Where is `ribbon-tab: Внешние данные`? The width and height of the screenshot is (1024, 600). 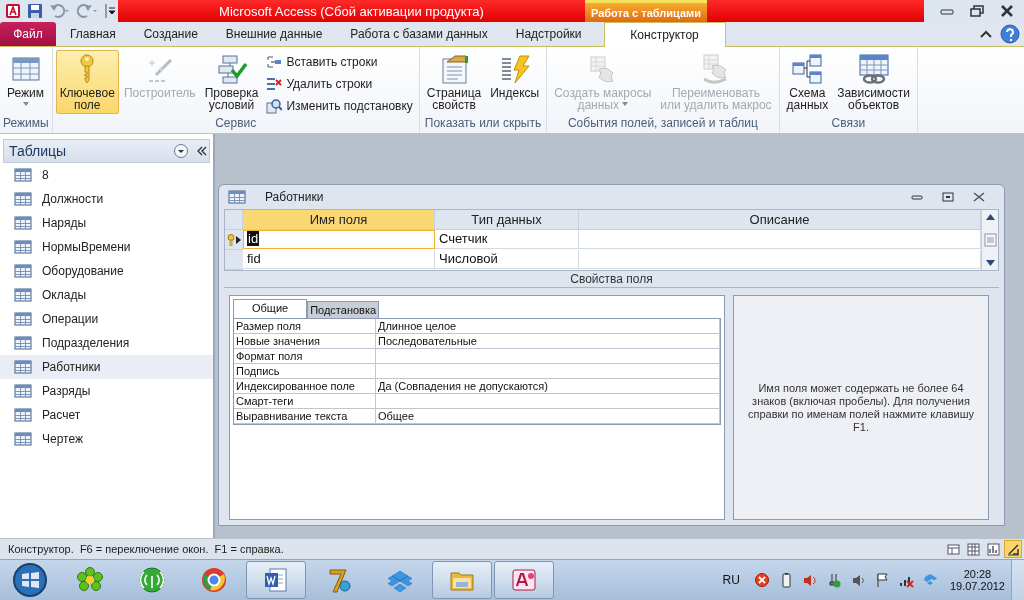 ribbon-tab: Внешние данные is located at coordinates (274, 34).